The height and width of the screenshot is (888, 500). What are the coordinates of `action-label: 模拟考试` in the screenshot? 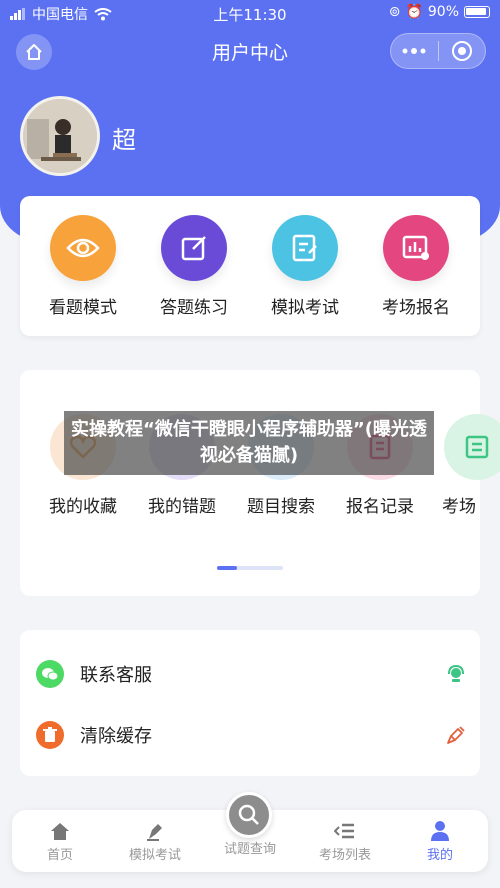 It's located at (305, 308).